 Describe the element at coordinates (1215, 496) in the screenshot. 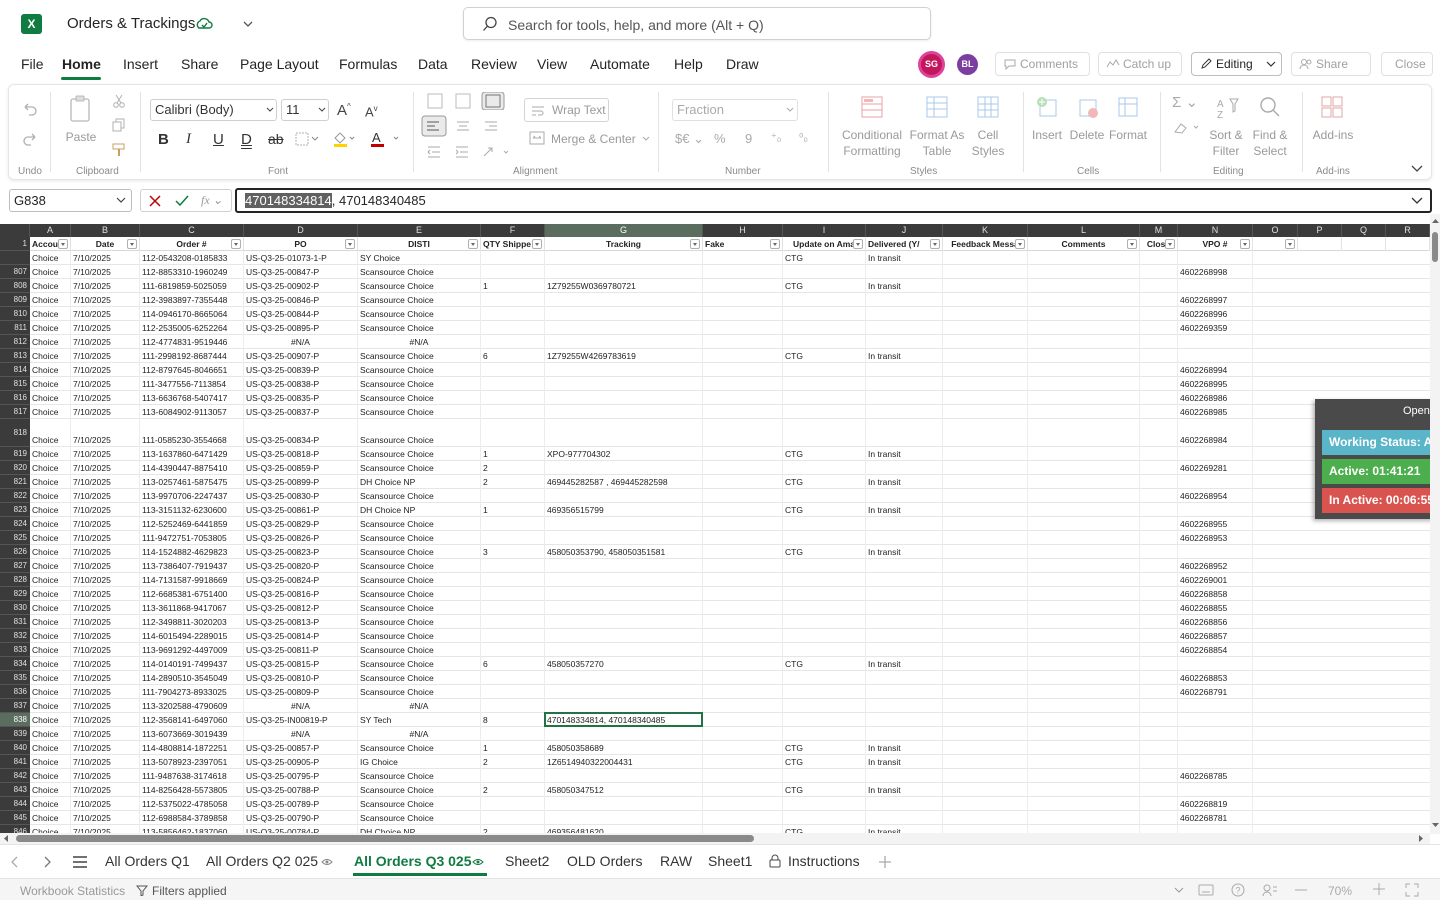

I see `table-cell: 4602268954` at that location.